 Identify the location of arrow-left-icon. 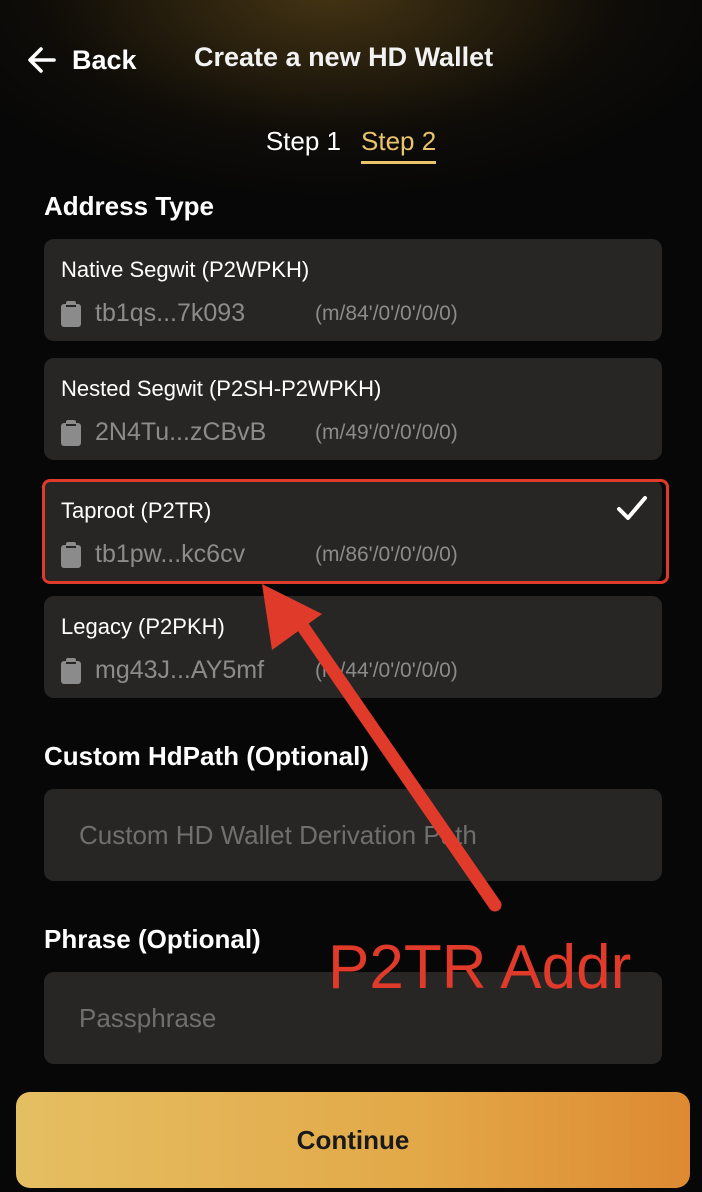
(42, 60).